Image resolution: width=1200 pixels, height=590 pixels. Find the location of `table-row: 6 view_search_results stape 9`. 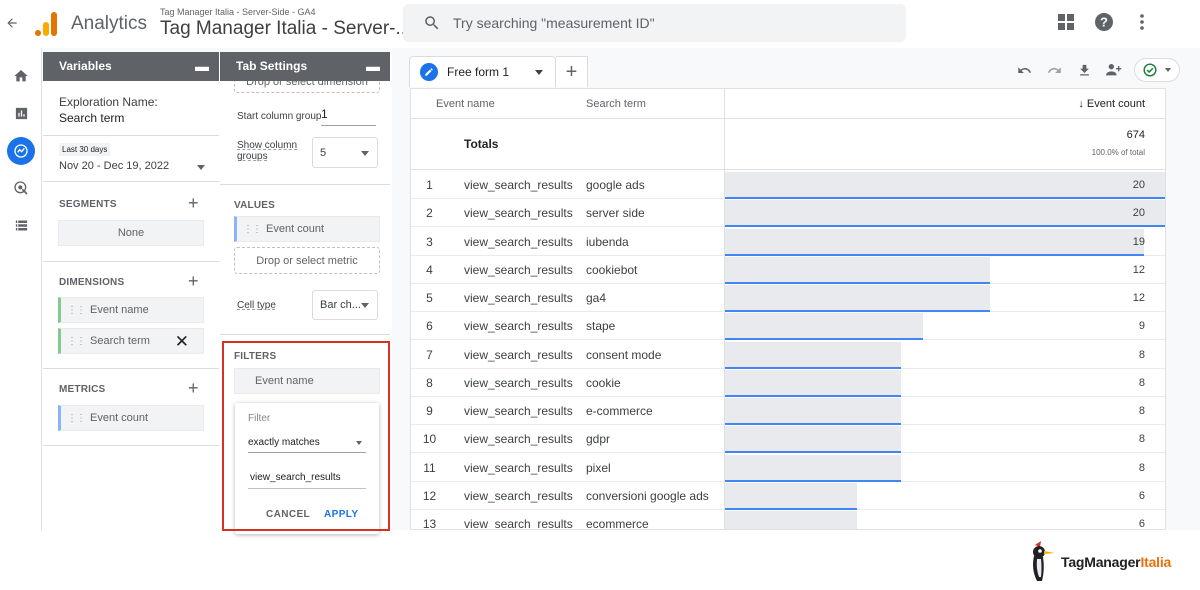

table-row: 6 view_search_results stape 9 is located at coordinates (788, 326).